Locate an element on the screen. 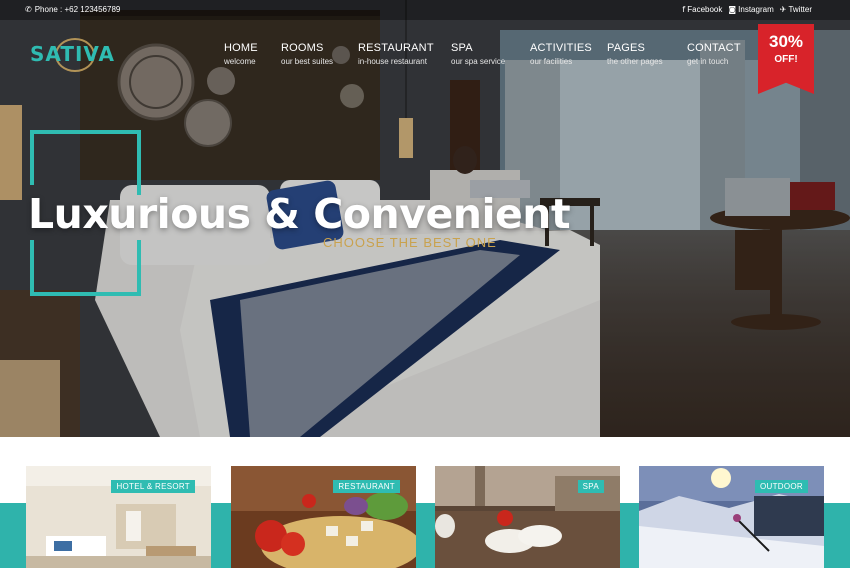  nav-item-label: SPA is located at coordinates (462, 48).